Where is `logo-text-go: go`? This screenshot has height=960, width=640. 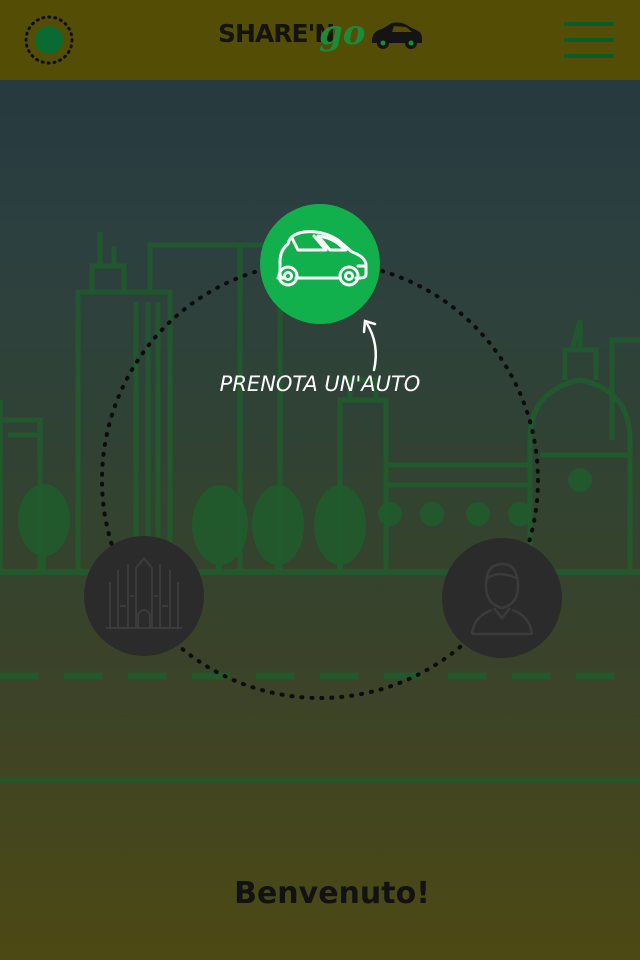
logo-text-go: go is located at coordinates (342, 33).